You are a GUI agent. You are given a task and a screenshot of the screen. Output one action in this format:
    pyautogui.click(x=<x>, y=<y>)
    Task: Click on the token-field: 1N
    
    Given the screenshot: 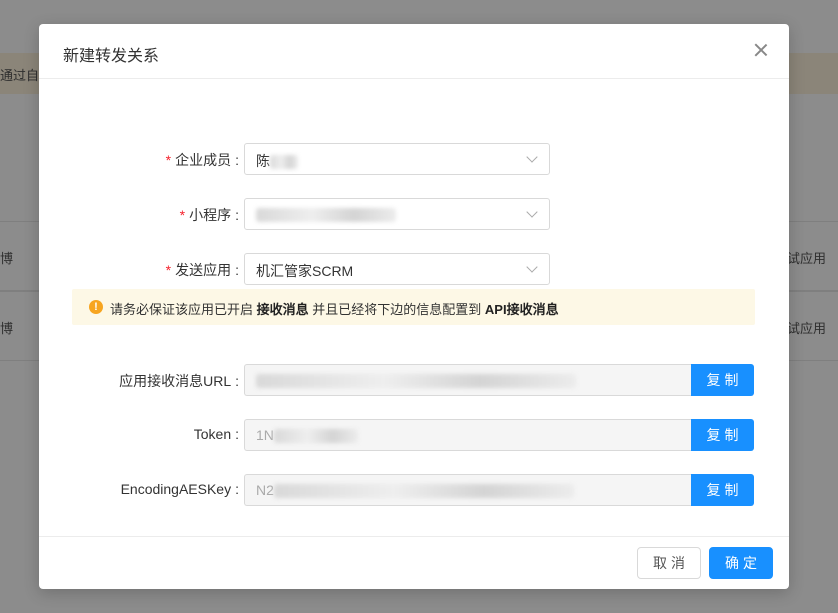 What is the action you would take?
    pyautogui.click(x=468, y=435)
    